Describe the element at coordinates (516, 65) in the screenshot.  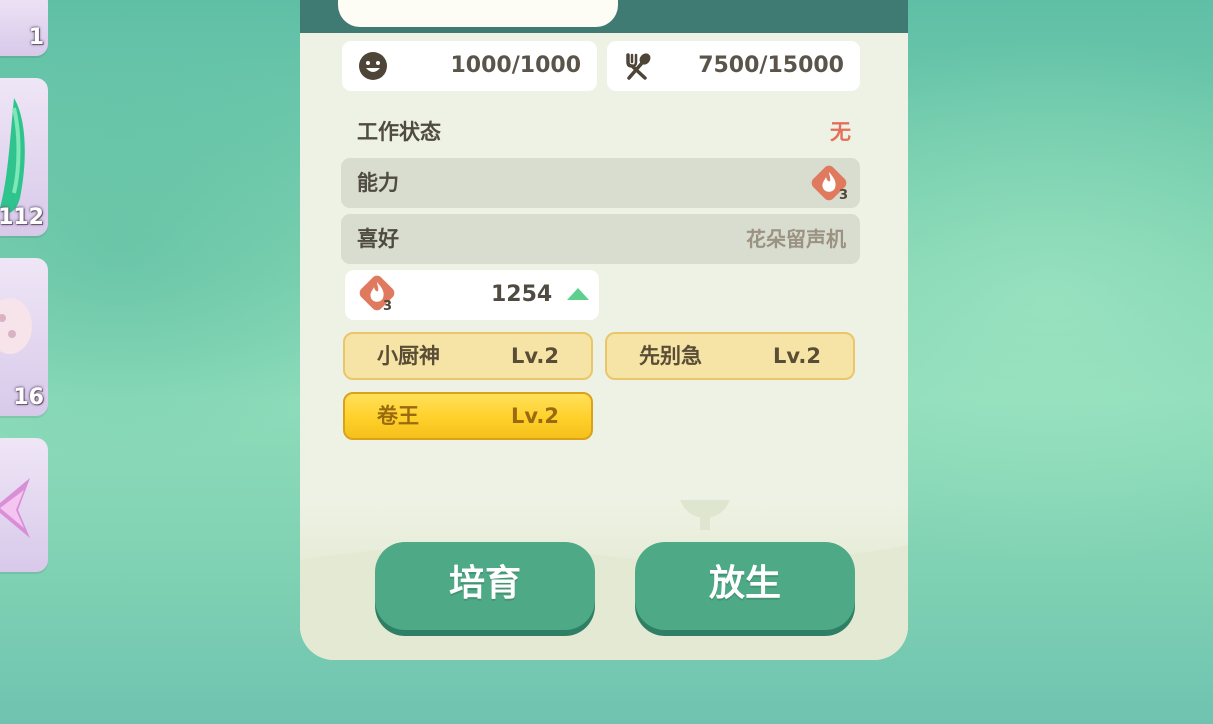
I see `mood-value: 1000/1000` at that location.